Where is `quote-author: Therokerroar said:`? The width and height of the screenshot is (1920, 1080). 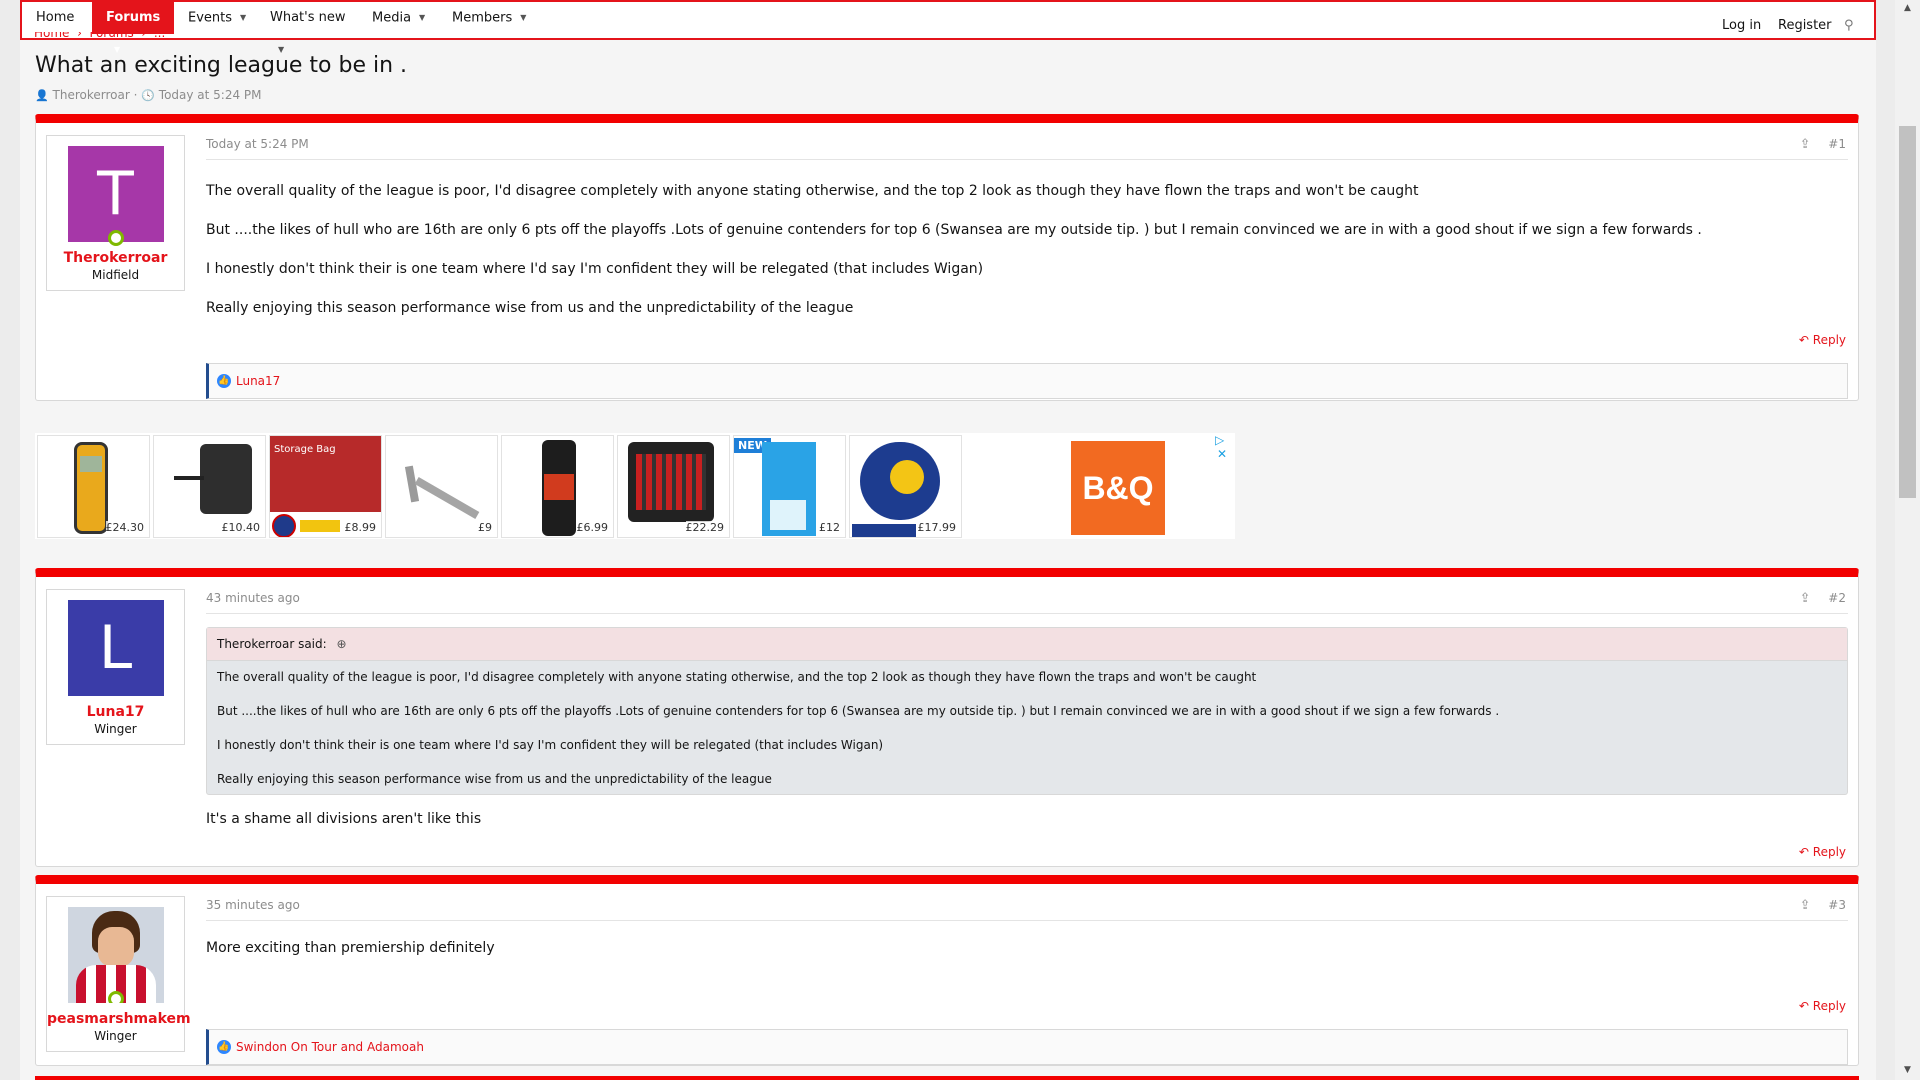
quote-author: Therokerroar said: is located at coordinates (272, 644).